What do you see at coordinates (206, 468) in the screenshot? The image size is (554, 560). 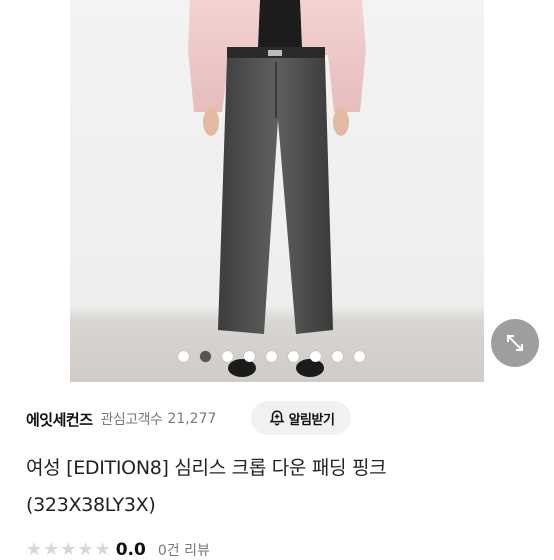 I see `product-title-line1: 여성 [EDITION8] 심리스 크롭 다운 패딩 핑크` at bounding box center [206, 468].